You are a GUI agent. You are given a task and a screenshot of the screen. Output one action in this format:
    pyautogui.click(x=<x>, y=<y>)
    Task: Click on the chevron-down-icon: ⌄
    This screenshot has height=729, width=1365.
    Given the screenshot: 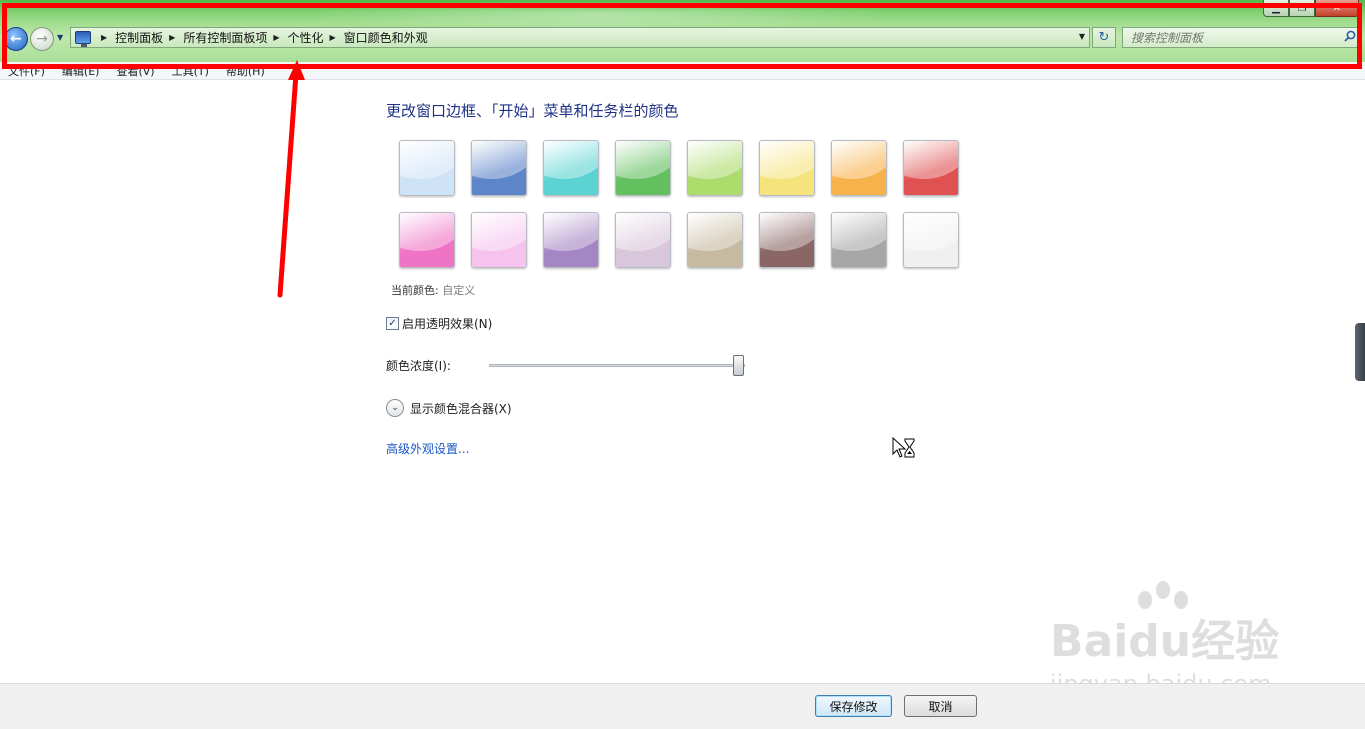 What is the action you would take?
    pyautogui.click(x=395, y=408)
    